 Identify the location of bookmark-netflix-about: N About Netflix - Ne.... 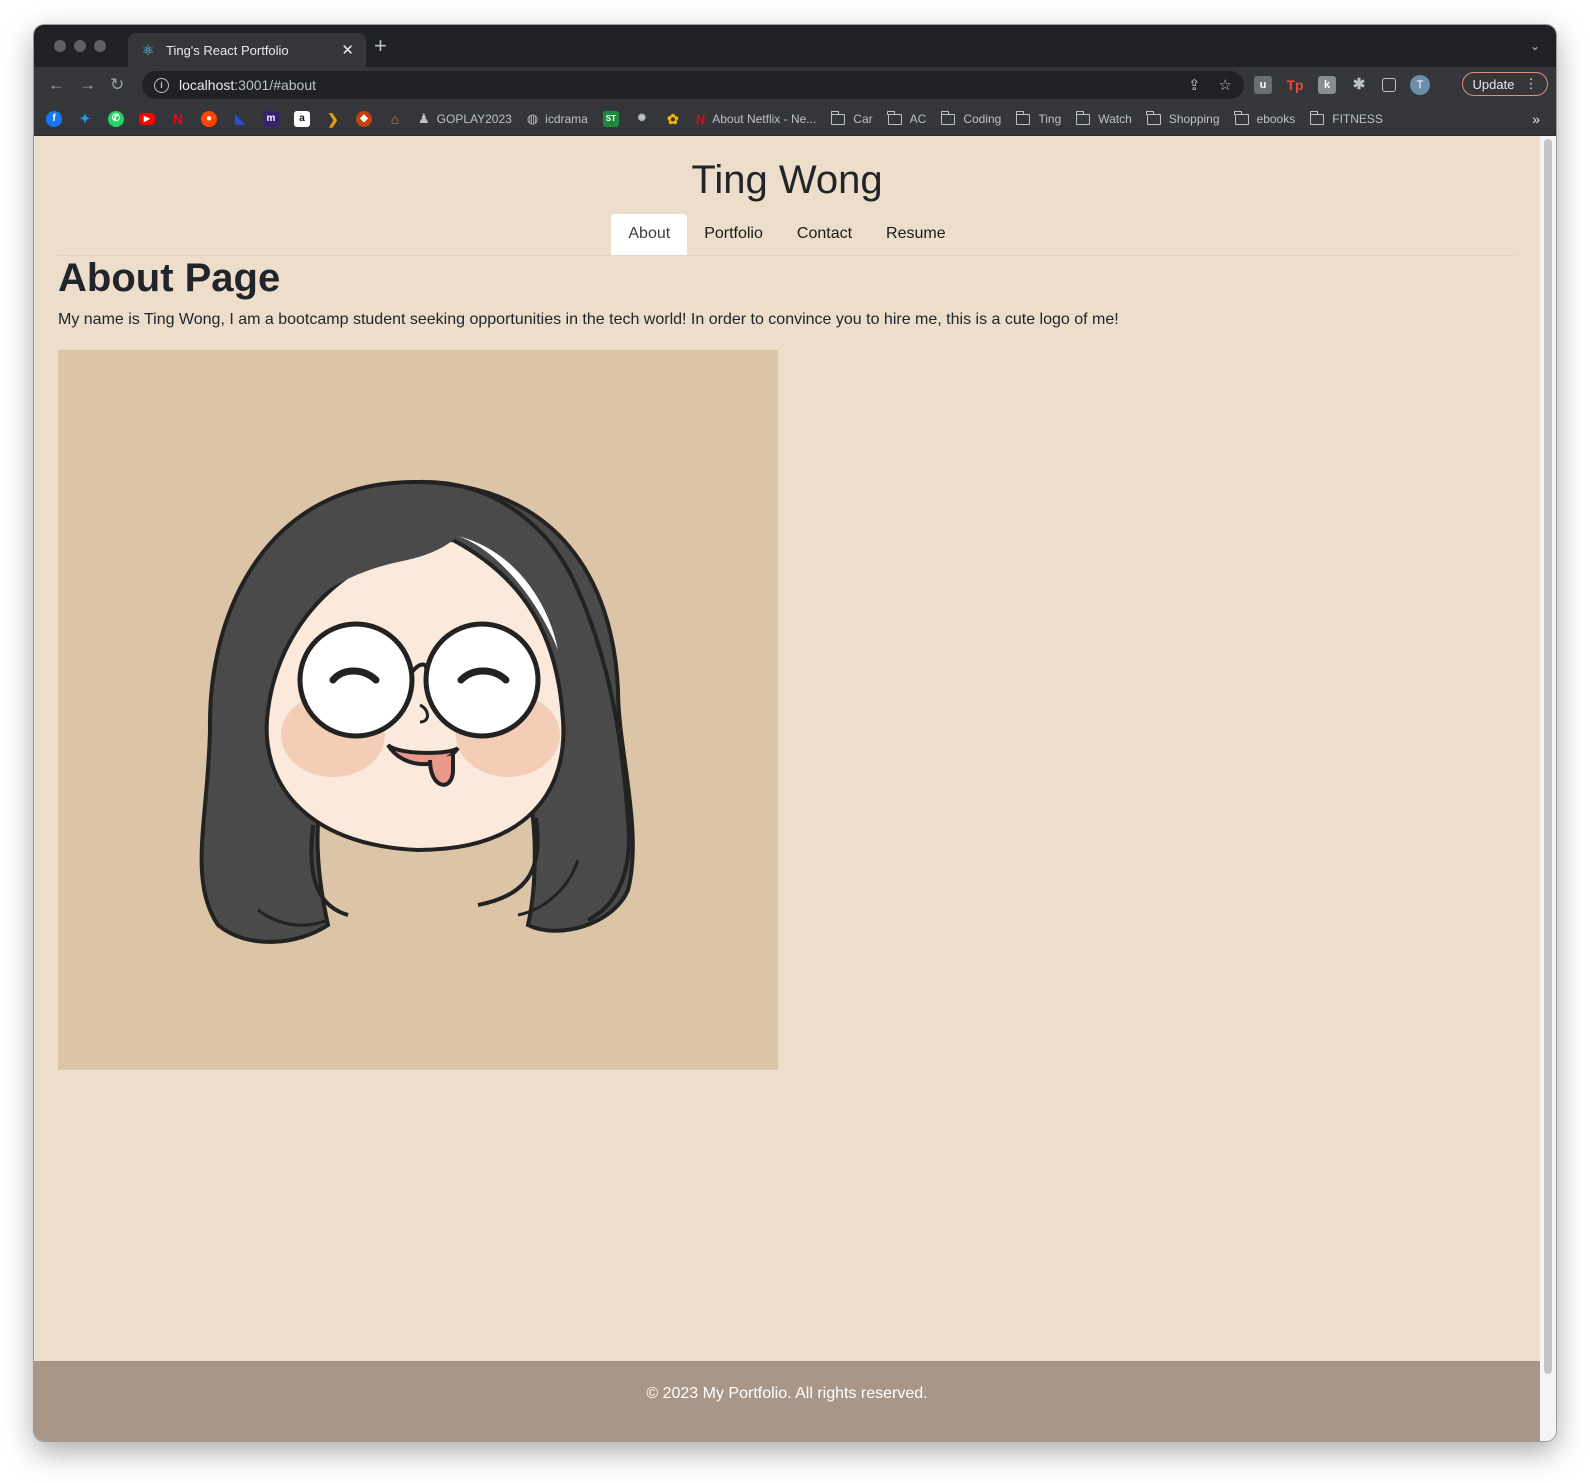
(756, 119).